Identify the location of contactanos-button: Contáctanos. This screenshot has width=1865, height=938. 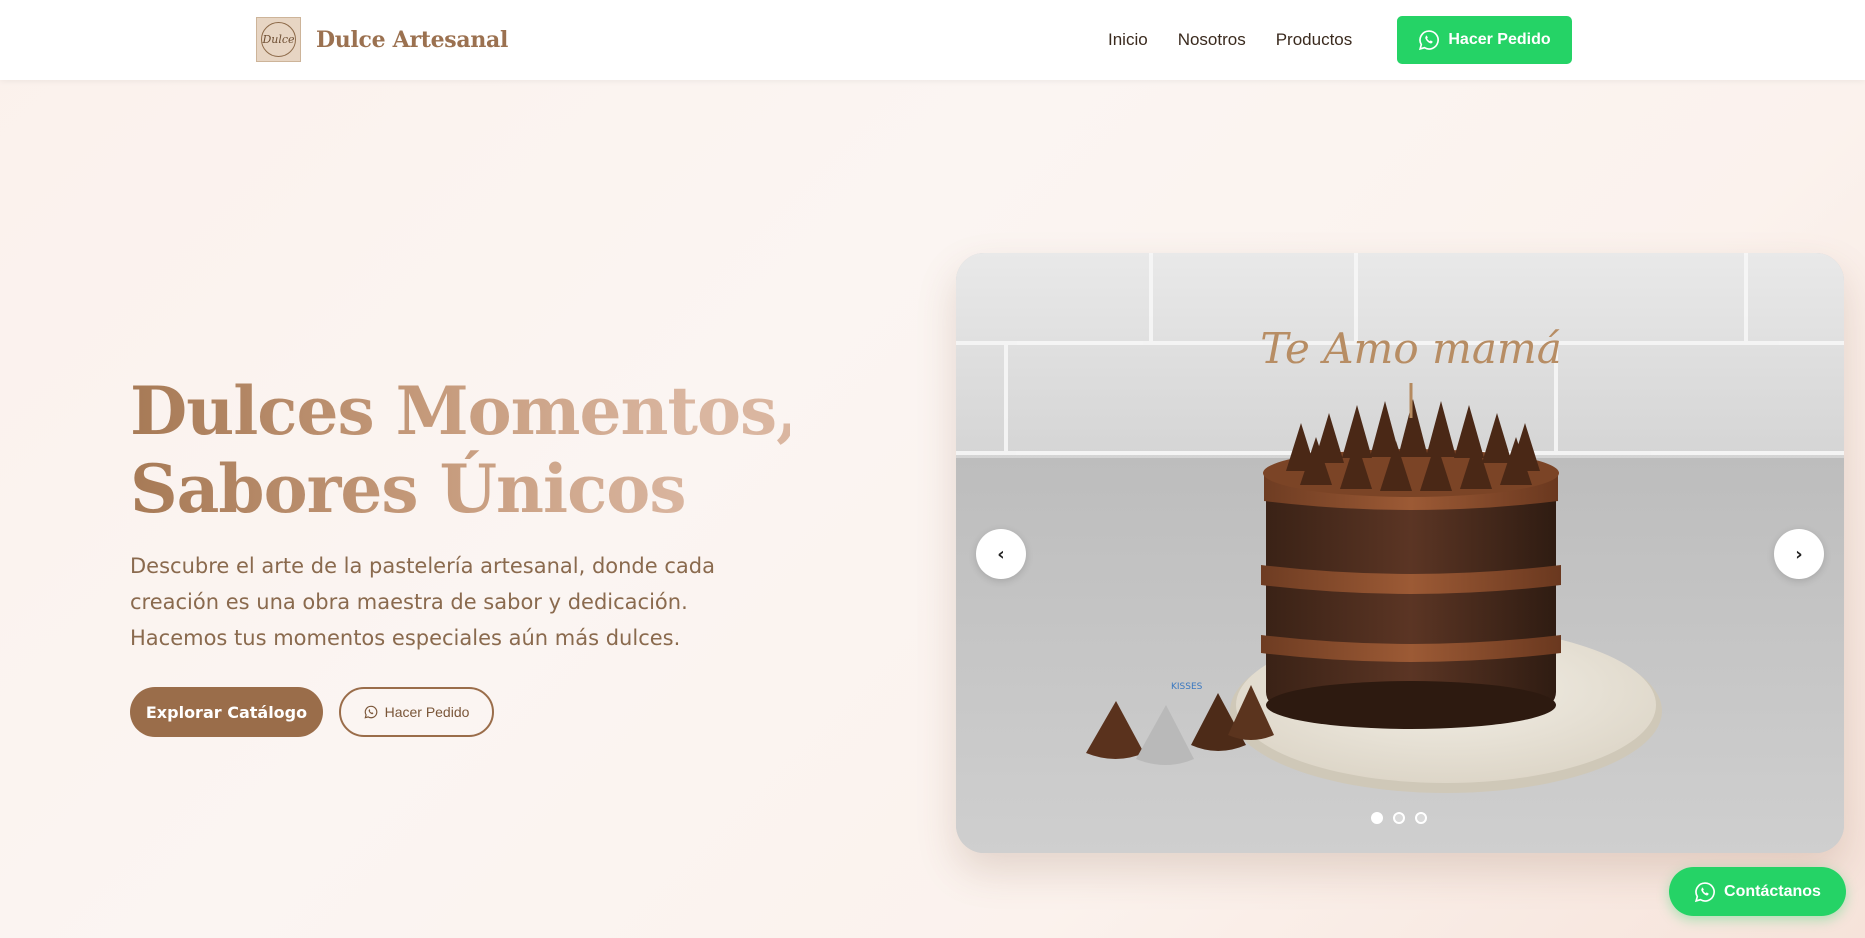
(1757, 891).